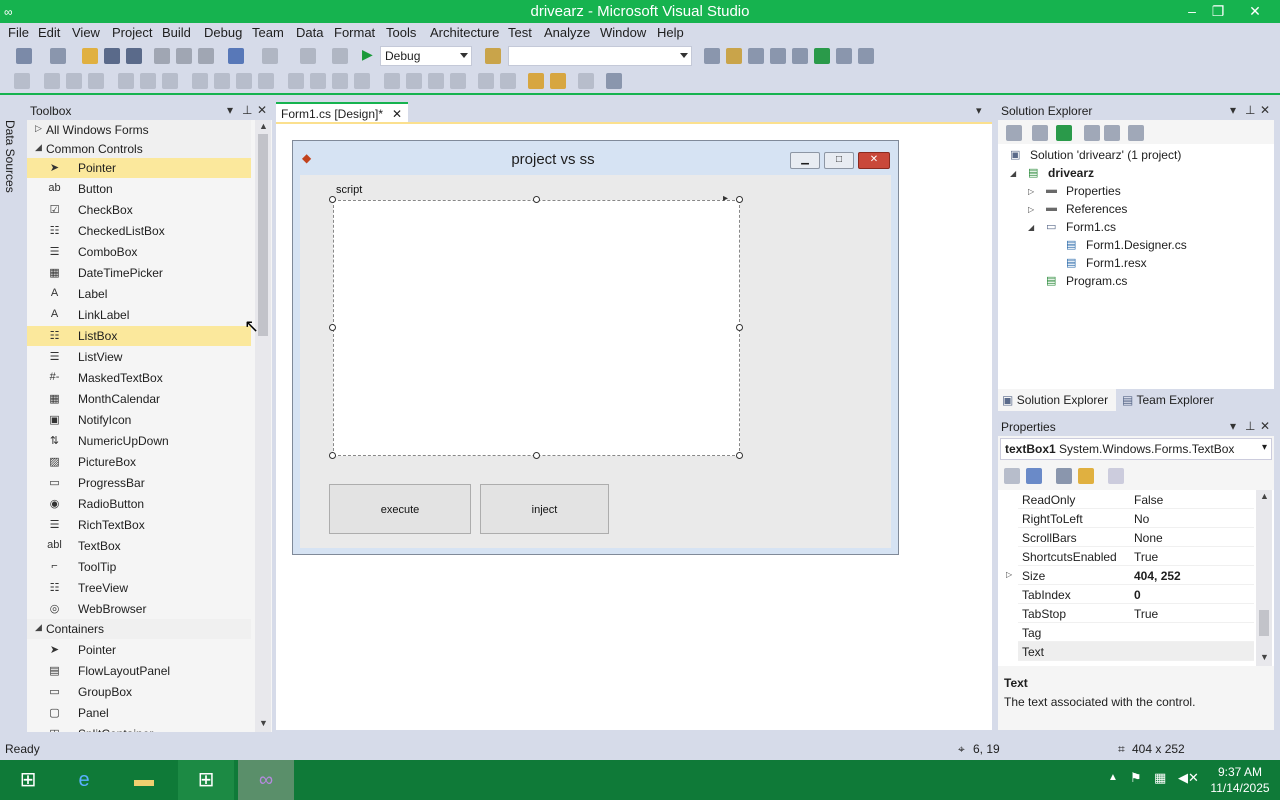  What do you see at coordinates (400, 509) in the screenshot?
I see `execute-button: execute` at bounding box center [400, 509].